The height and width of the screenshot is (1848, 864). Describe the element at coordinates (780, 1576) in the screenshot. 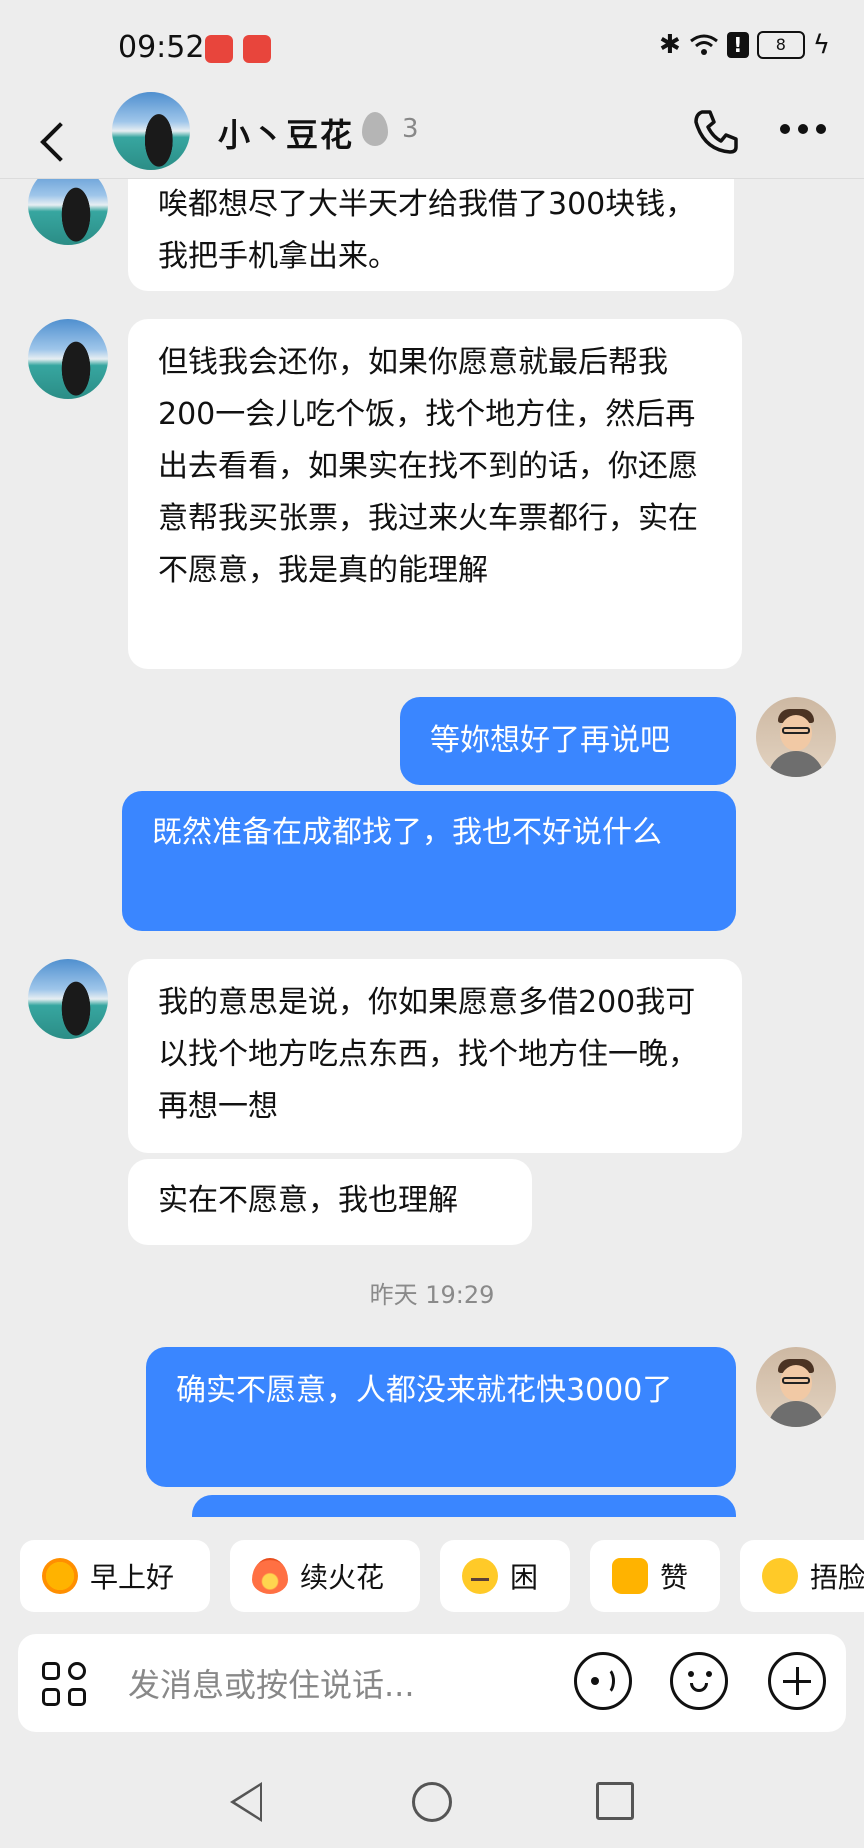

I see `laugh-cry-icon` at that location.